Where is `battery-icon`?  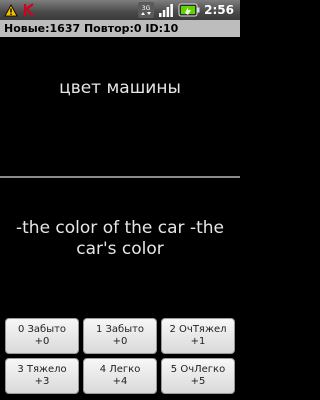
battery-icon is located at coordinates (189, 10).